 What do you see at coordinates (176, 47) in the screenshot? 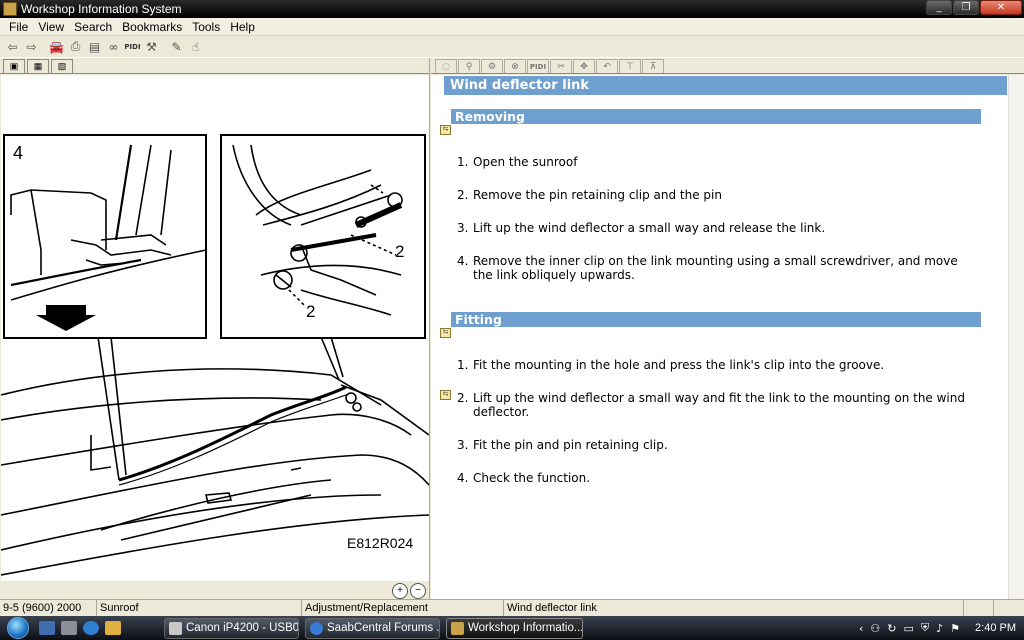
I see `pencil-icon: ✎` at bounding box center [176, 47].